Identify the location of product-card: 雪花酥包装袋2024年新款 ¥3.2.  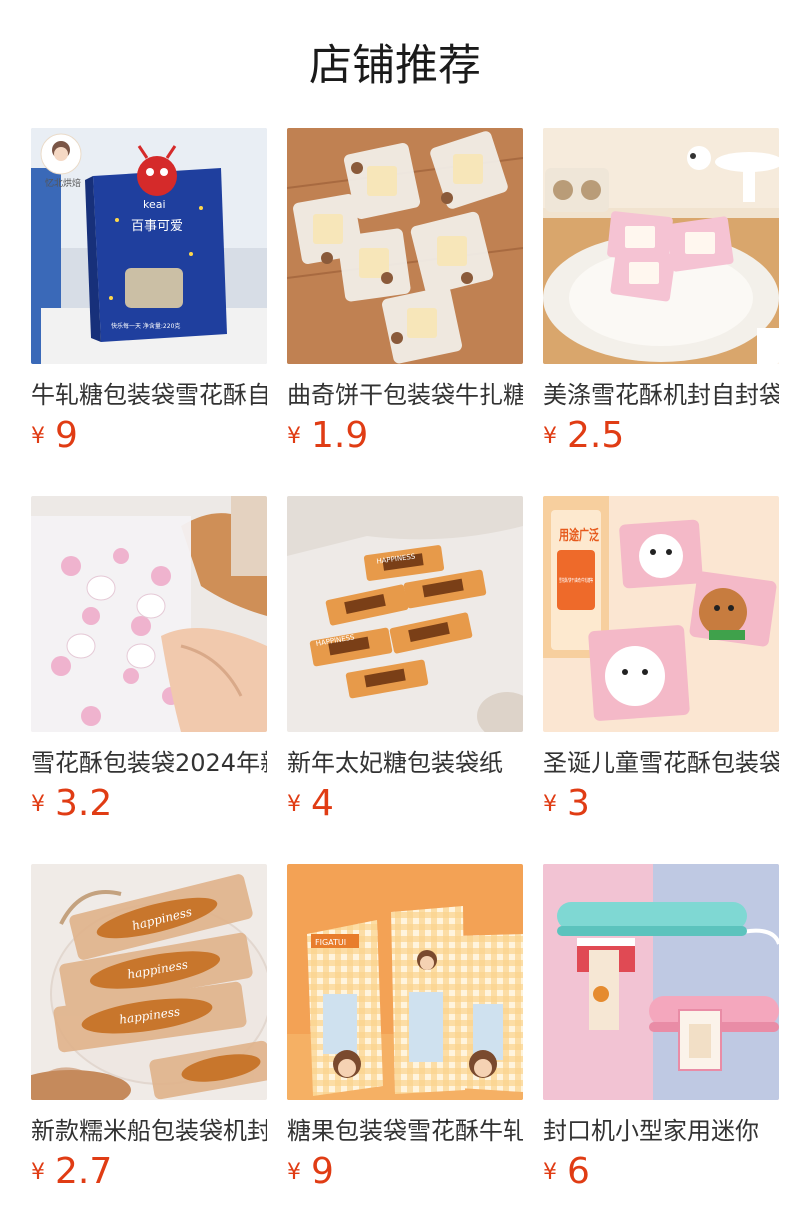
(149, 663).